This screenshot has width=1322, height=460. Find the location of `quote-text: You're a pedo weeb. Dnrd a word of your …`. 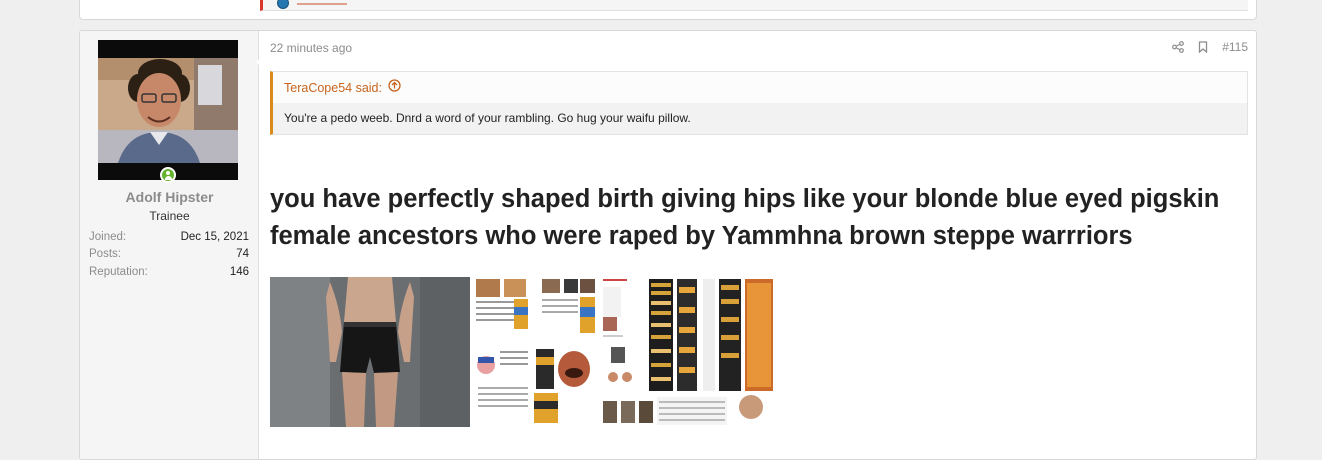

quote-text: You're a pedo weeb. Dnrd a word of your … is located at coordinates (760, 118).